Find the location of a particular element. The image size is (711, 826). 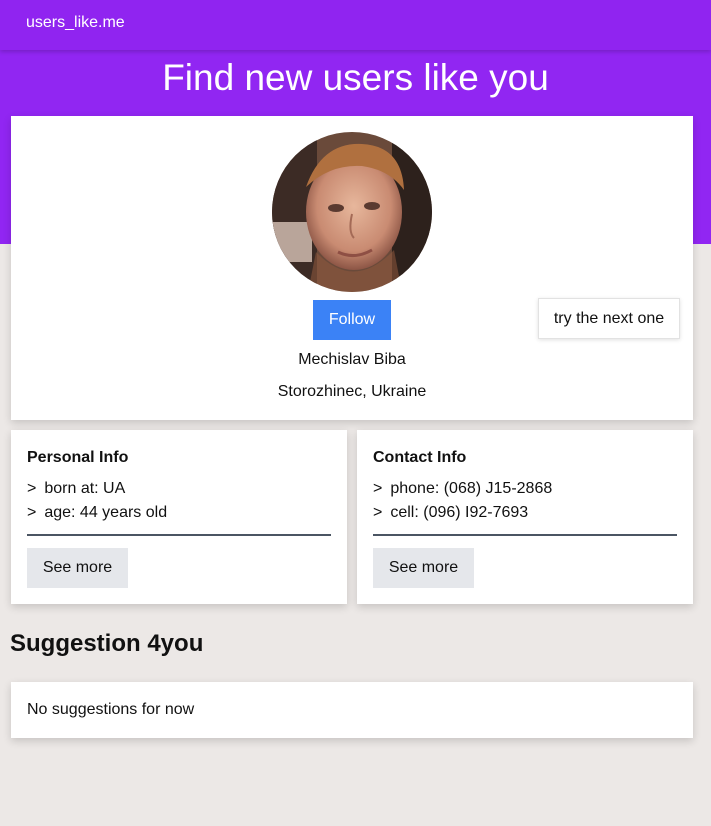

empty-suggestions-text: No suggestions for now is located at coordinates (111, 709).